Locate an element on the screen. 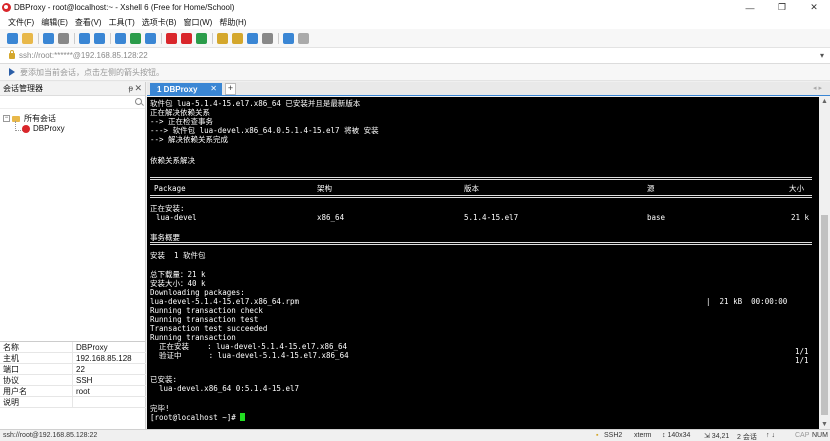 This screenshot has height=441, width=830. new-session-icon is located at coordinates (12, 38).